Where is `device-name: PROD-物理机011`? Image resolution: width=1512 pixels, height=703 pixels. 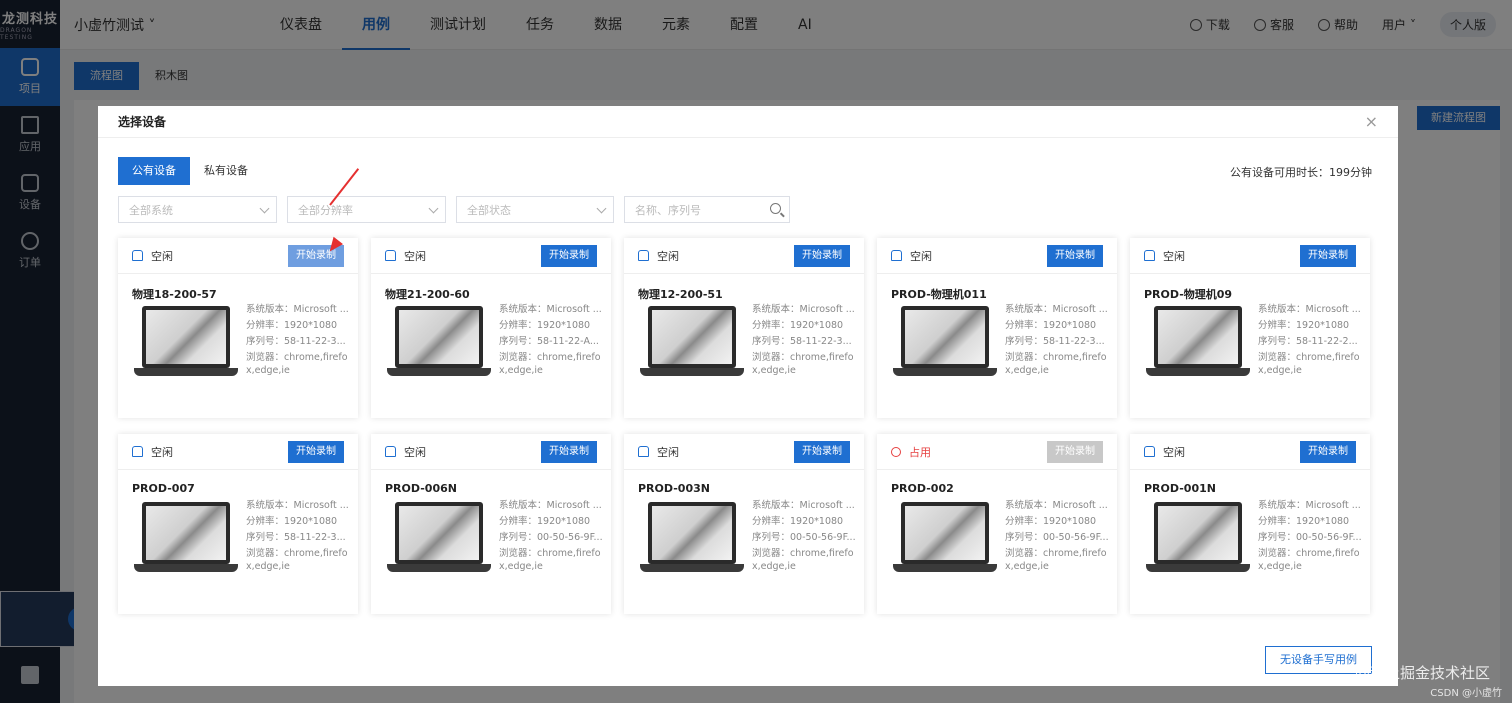
device-name: PROD-物理机011 is located at coordinates (939, 294).